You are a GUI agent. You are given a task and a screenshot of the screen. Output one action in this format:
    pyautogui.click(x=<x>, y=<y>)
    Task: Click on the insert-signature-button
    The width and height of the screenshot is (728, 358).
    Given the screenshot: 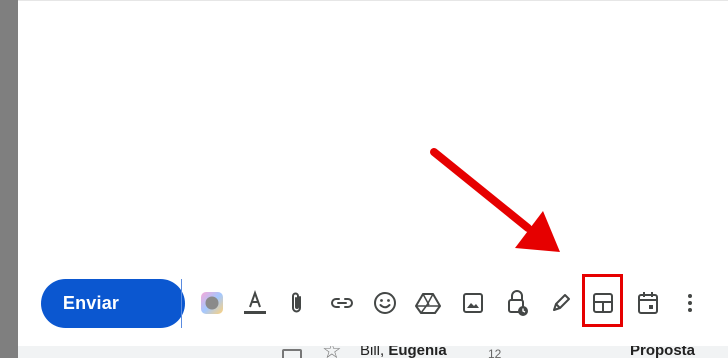 What is the action you would take?
    pyautogui.click(x=561, y=303)
    